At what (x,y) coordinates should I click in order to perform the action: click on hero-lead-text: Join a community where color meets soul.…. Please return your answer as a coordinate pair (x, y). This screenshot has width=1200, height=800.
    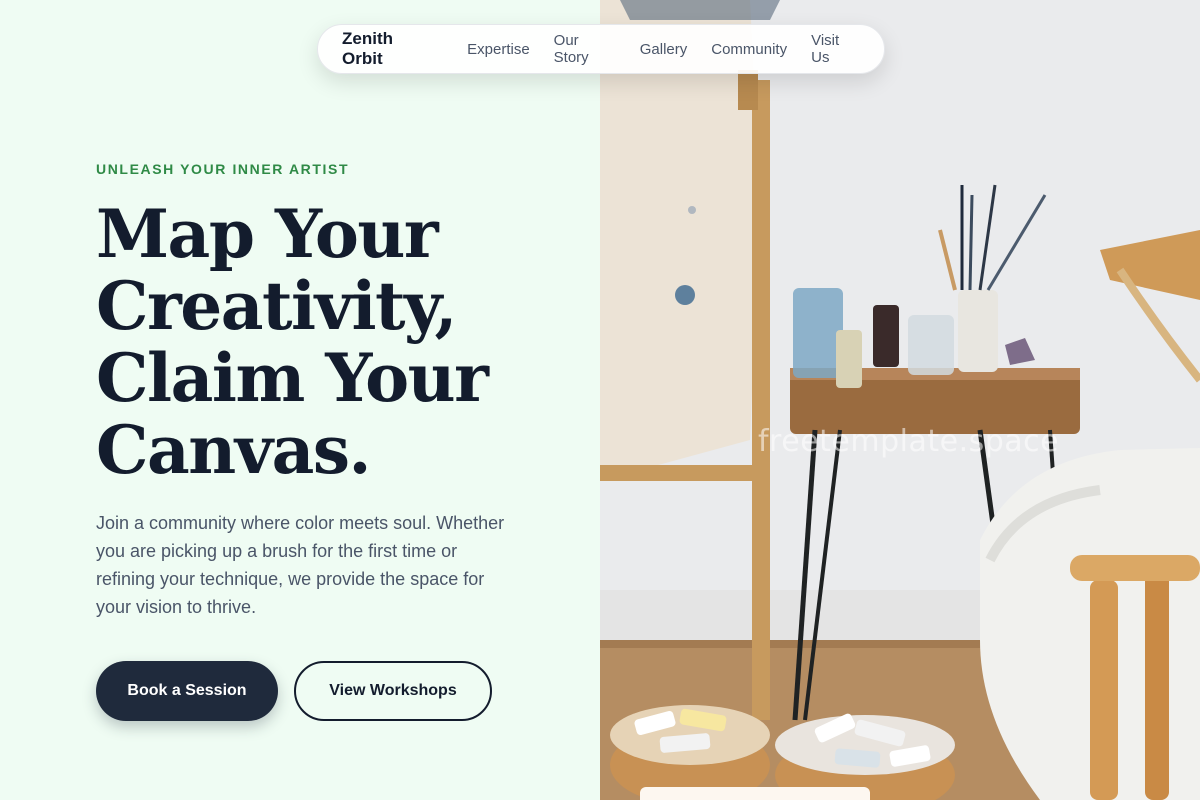
    Looking at the image, I should click on (300, 565).